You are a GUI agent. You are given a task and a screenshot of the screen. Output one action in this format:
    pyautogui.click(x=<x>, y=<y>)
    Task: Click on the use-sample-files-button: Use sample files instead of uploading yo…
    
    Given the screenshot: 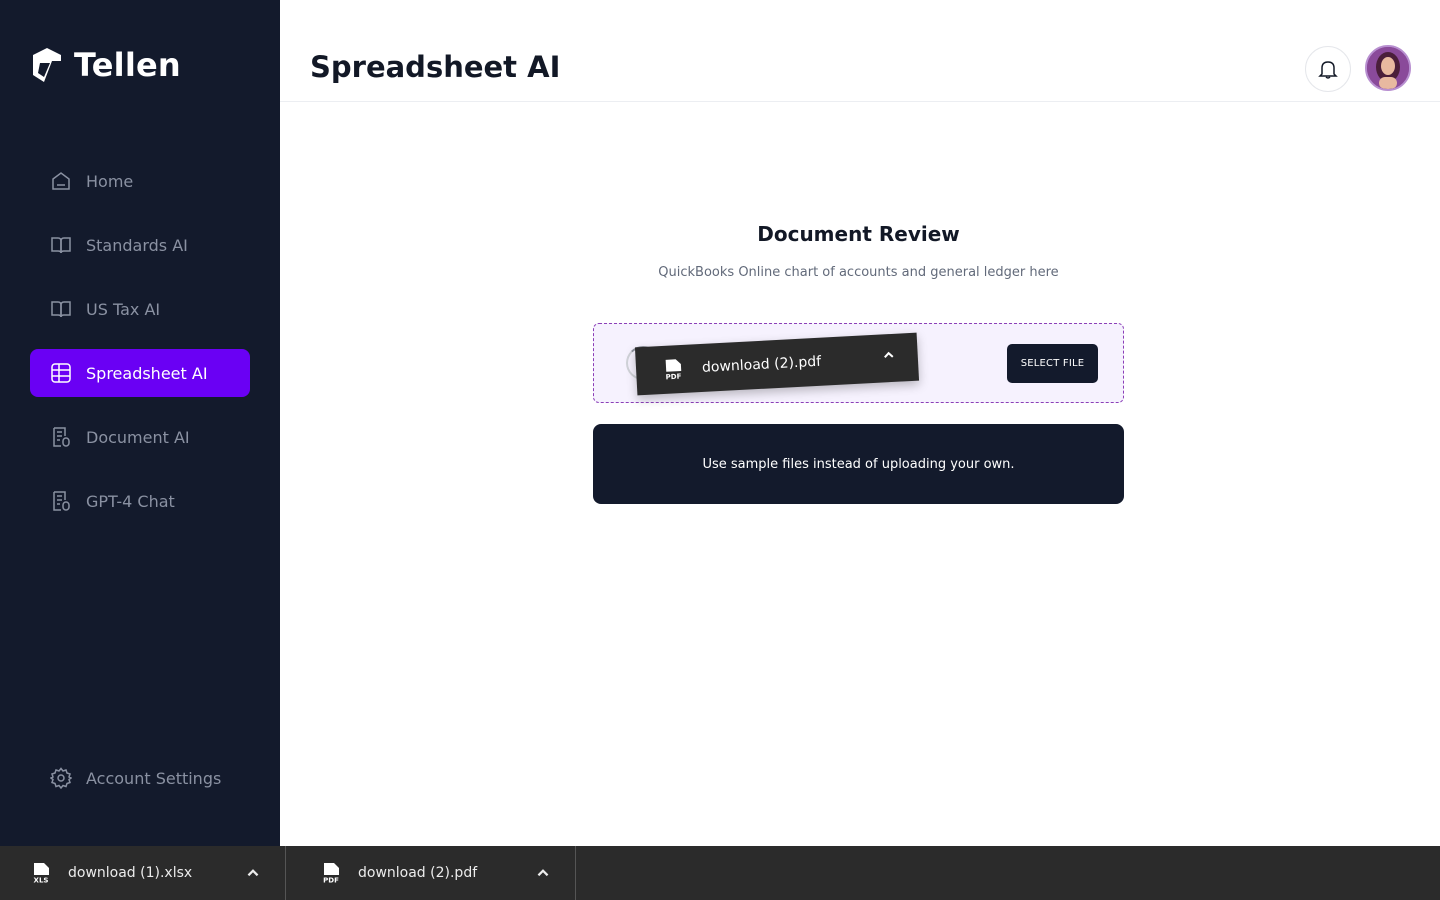 What is the action you would take?
    pyautogui.click(x=858, y=464)
    